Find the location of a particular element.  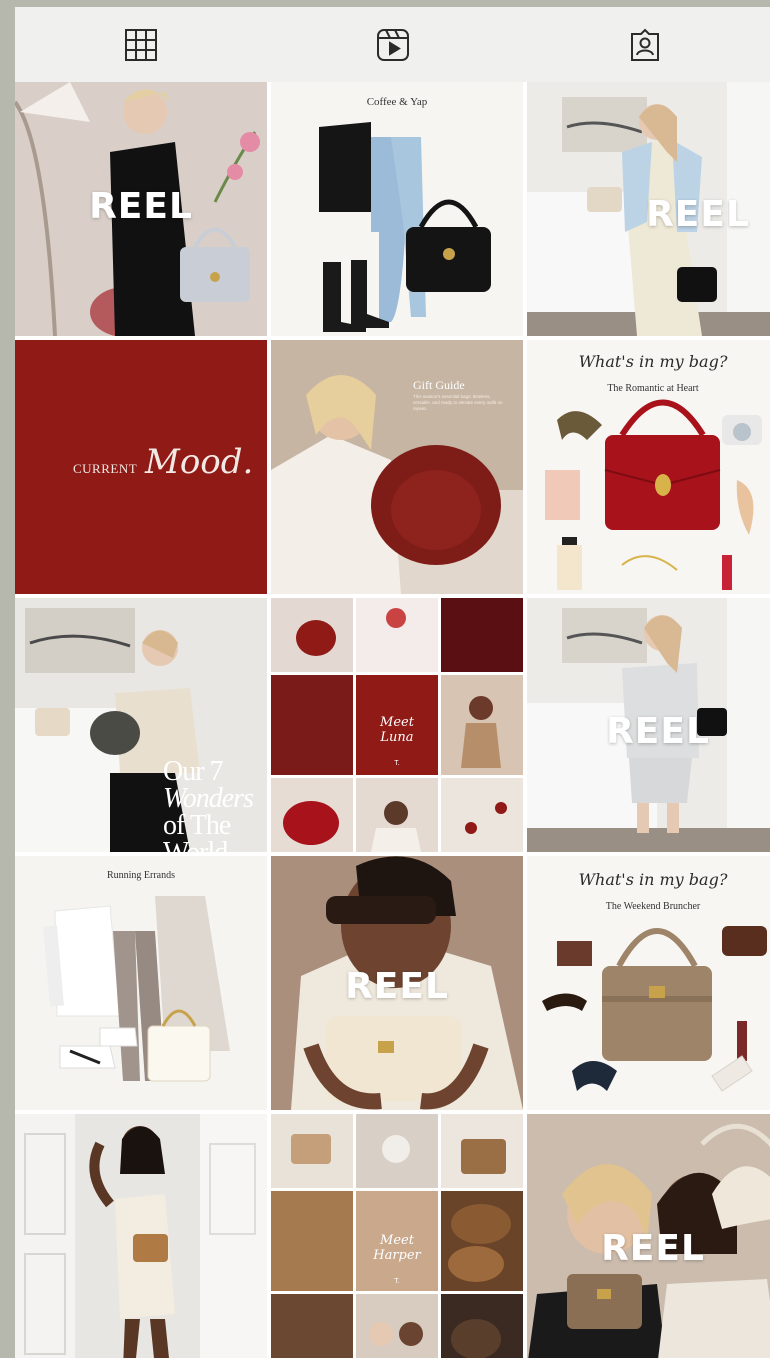

profile-tab-bar is located at coordinates (392, 44).